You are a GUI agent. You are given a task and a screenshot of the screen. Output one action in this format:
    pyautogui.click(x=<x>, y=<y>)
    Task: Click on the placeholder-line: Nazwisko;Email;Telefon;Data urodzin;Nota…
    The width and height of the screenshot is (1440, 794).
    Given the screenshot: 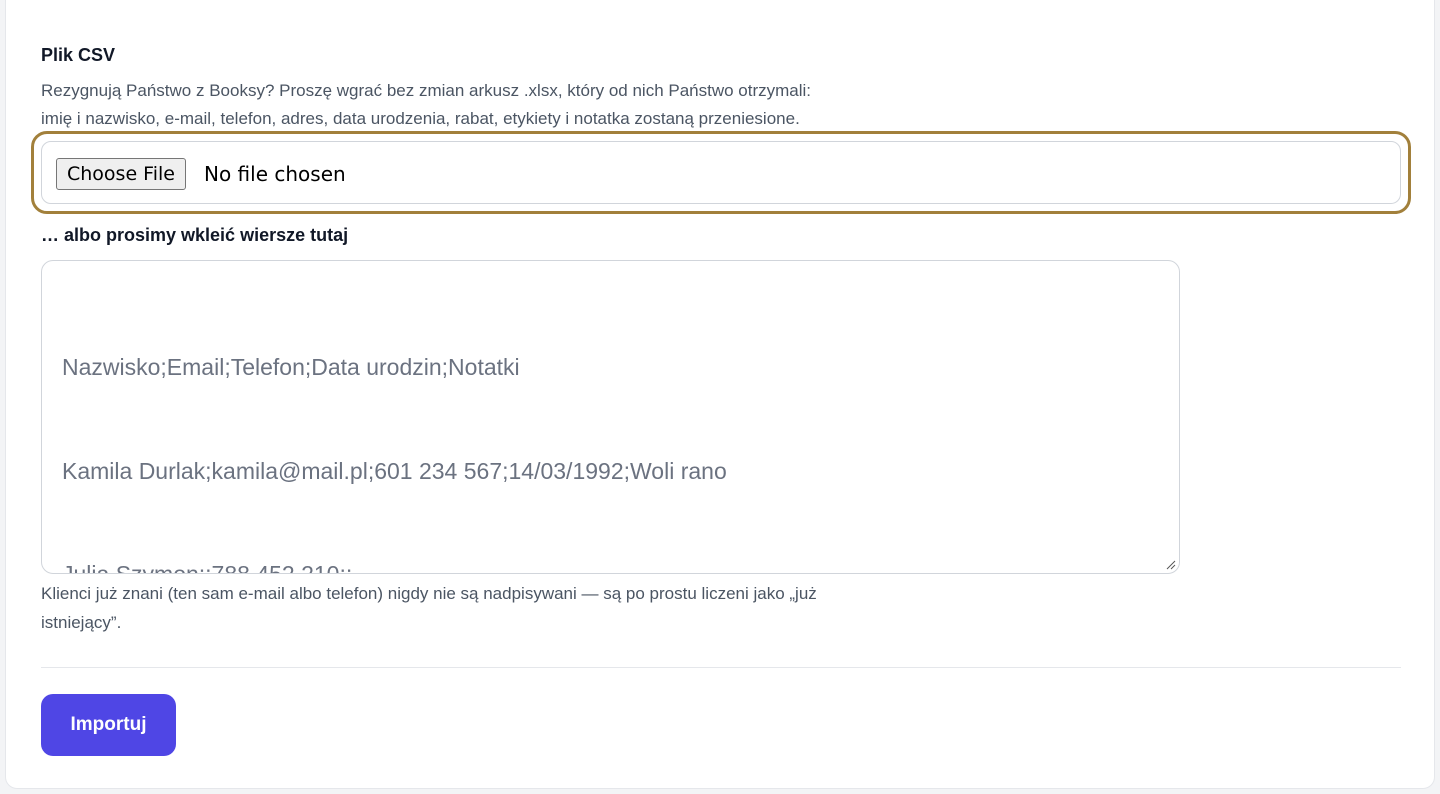 What is the action you would take?
    pyautogui.click(x=291, y=367)
    